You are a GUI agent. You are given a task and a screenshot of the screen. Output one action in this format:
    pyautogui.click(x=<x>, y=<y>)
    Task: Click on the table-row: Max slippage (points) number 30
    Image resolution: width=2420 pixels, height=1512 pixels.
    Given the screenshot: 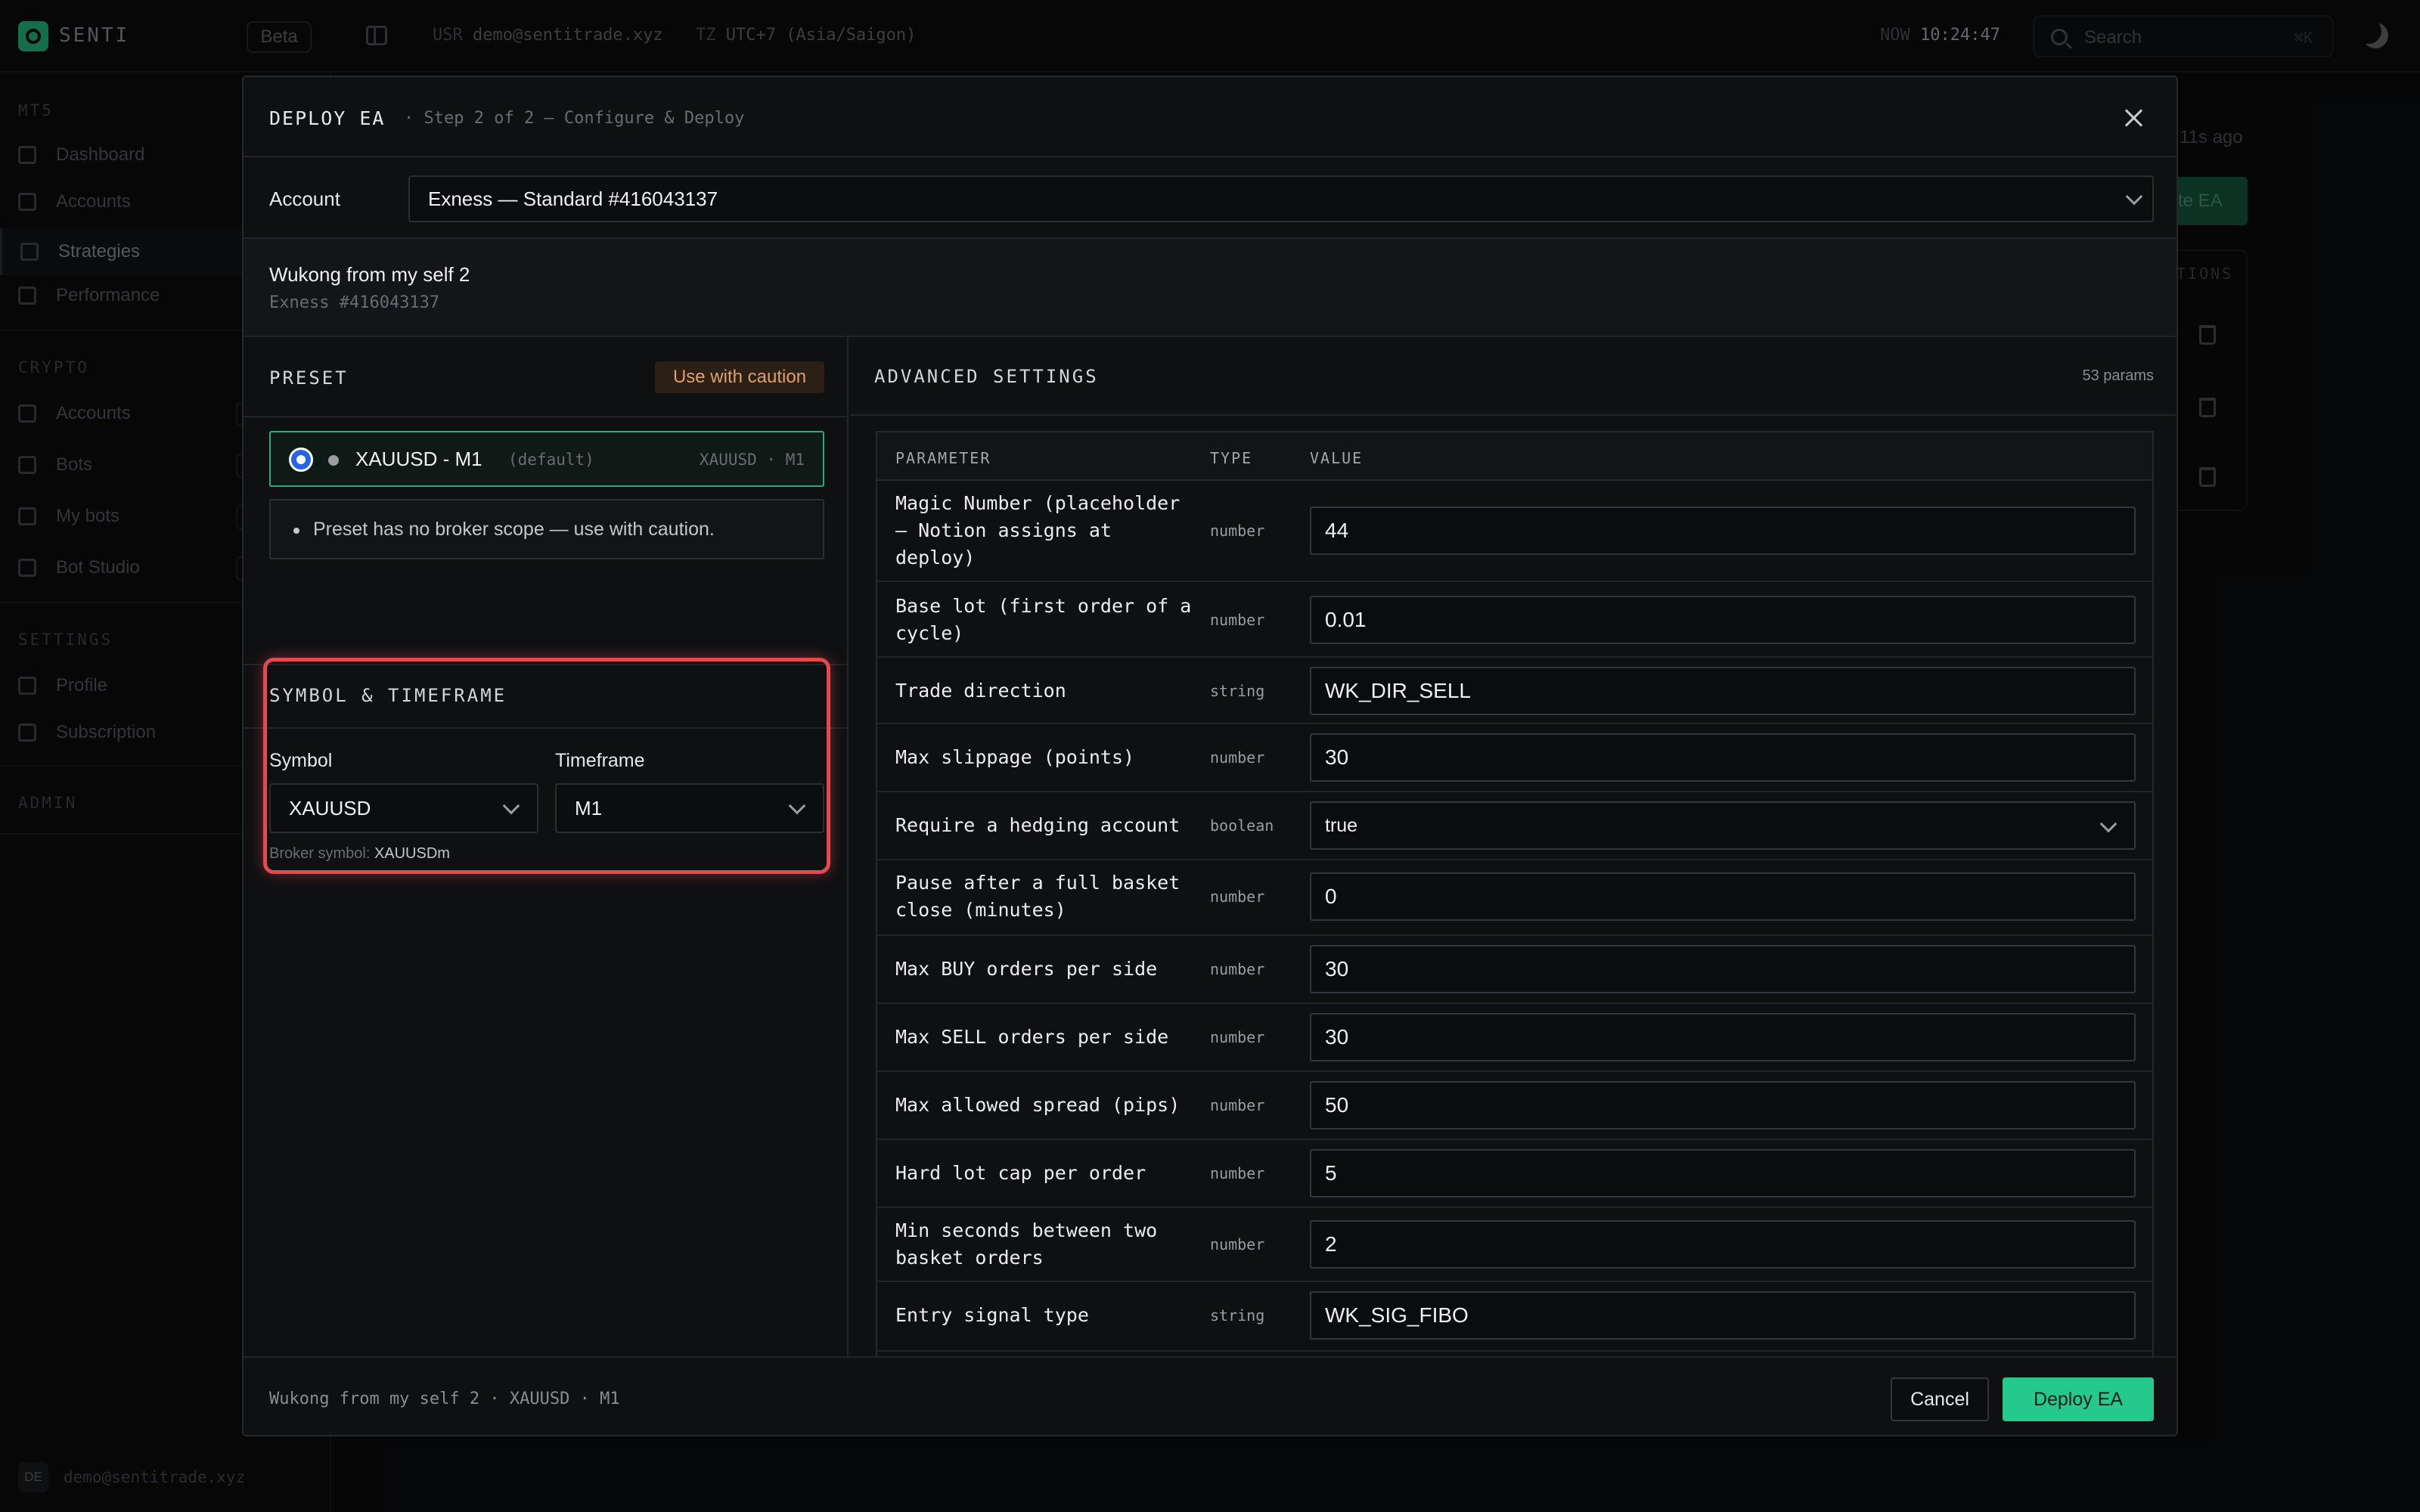 What is the action you would take?
    pyautogui.click(x=1514, y=758)
    